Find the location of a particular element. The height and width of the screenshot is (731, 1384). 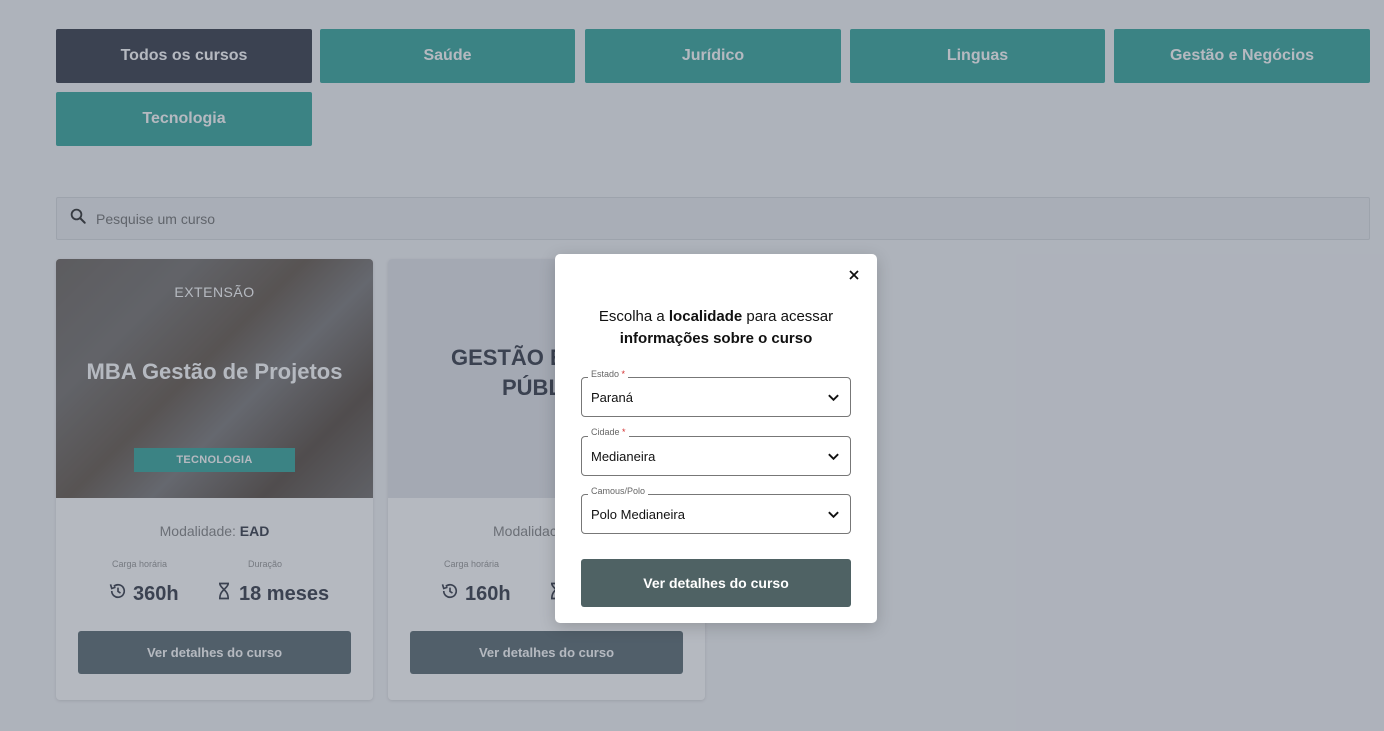

campus-polo-select: Polo Medianeira is located at coordinates (716, 514).